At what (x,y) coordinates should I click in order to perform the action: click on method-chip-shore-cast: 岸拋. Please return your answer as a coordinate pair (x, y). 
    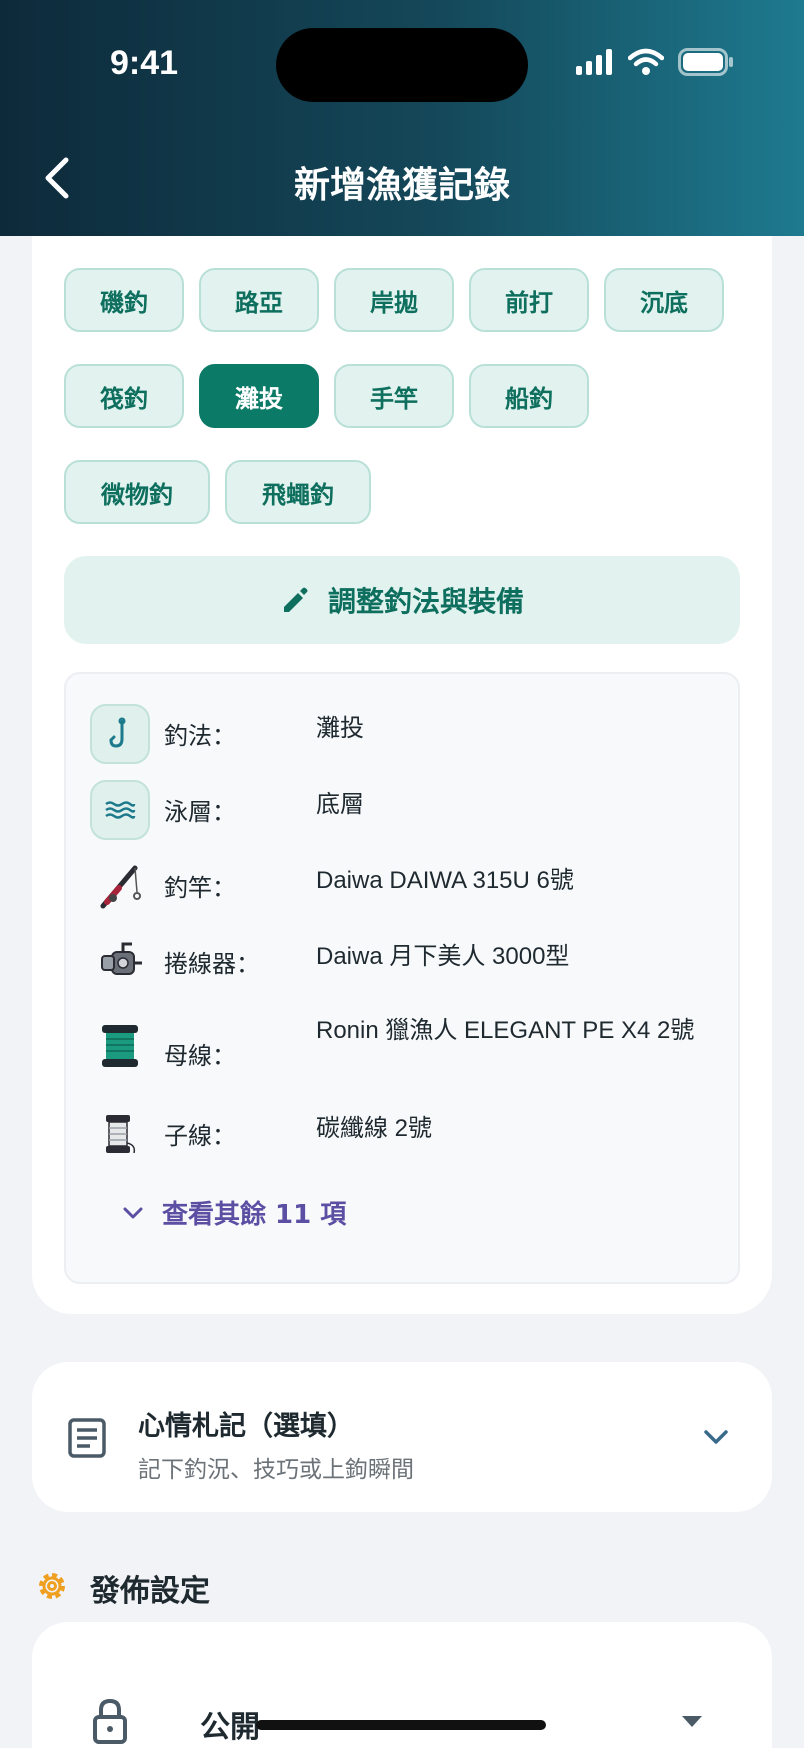
    Looking at the image, I should click on (394, 300).